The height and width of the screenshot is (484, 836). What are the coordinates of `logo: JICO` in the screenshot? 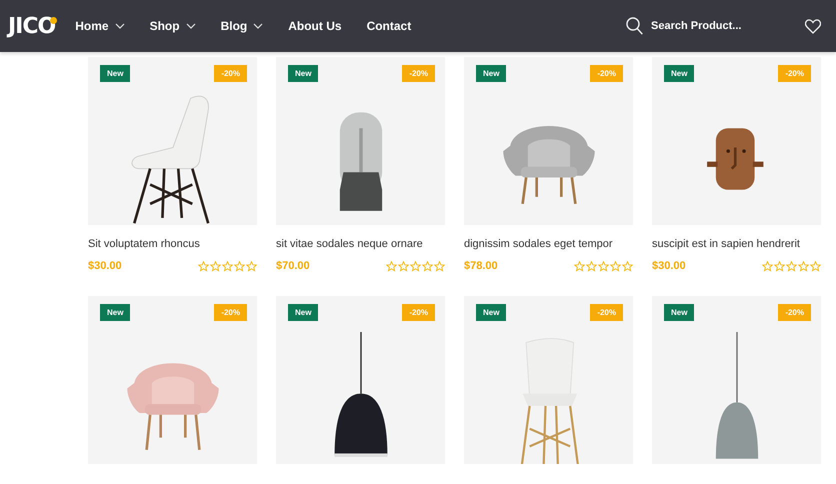 It's located at (32, 26).